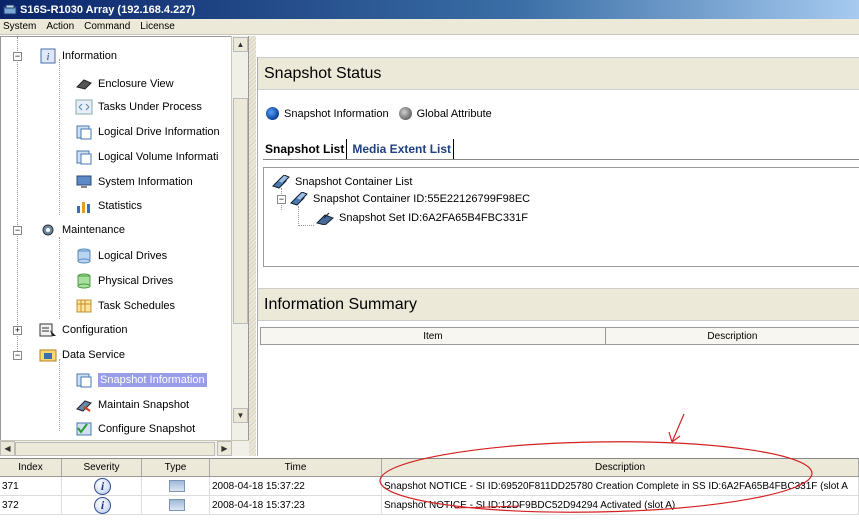  What do you see at coordinates (17, 230) in the screenshot?
I see `collapse-maintenance-icon: −` at bounding box center [17, 230].